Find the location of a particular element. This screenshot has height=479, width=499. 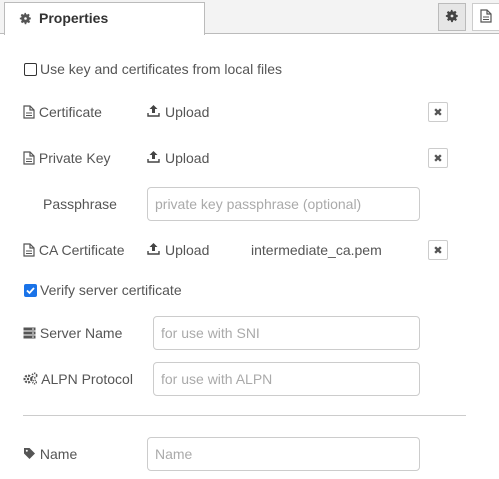

server-icon is located at coordinates (29, 334).